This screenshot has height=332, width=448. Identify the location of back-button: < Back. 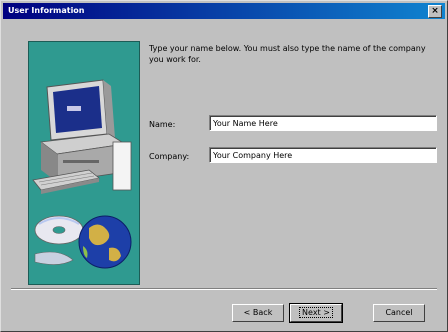
(258, 313).